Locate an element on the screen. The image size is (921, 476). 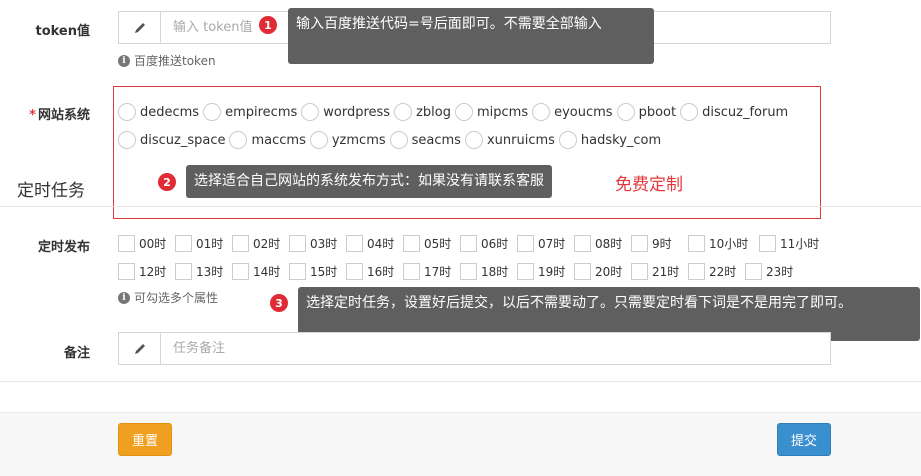
info-icon: i is located at coordinates (124, 60).